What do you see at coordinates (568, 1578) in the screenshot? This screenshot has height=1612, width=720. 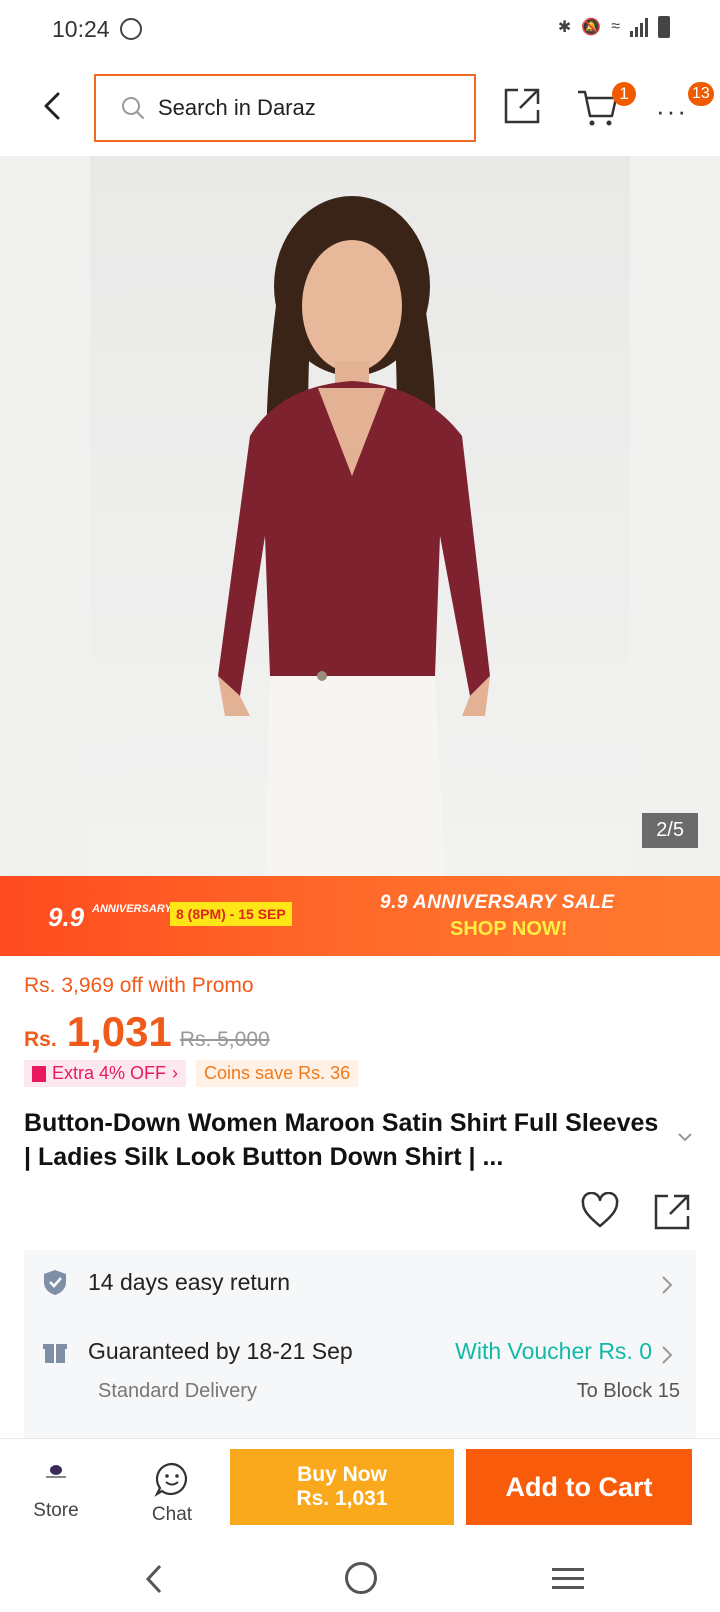 I see `nav-menu-icon` at bounding box center [568, 1578].